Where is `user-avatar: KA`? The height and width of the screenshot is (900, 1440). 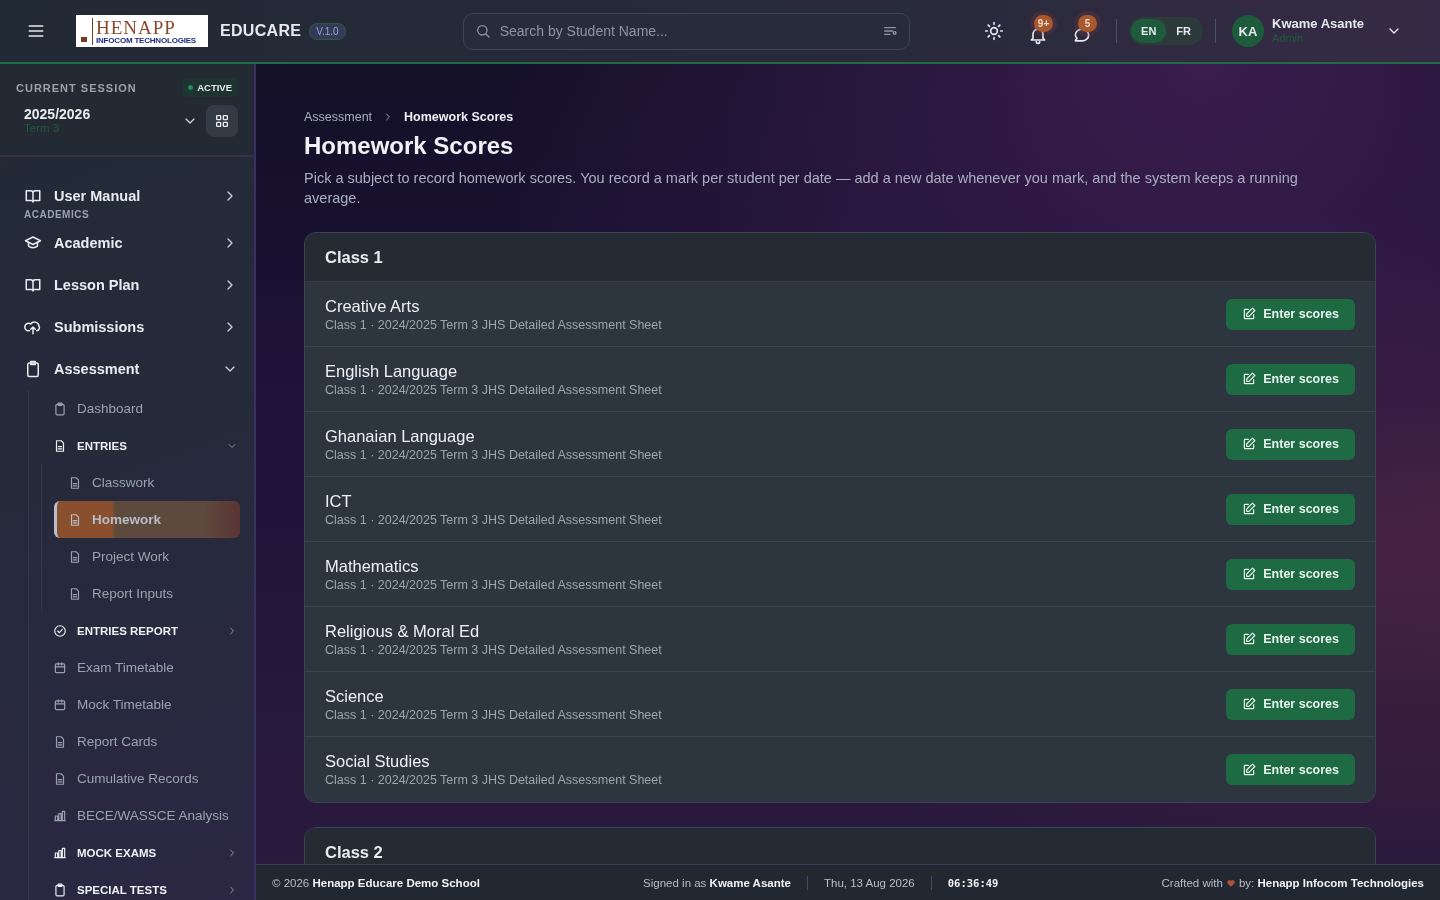
user-avatar: KA is located at coordinates (1248, 31).